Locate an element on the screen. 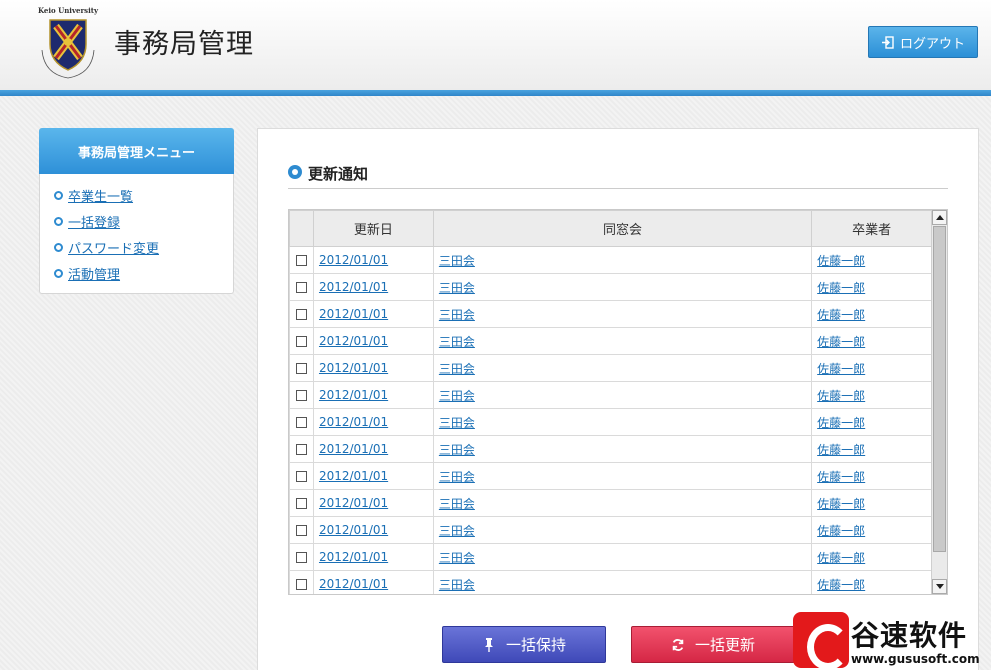 This screenshot has width=991, height=670. watermark-logo-icon is located at coordinates (821, 641).